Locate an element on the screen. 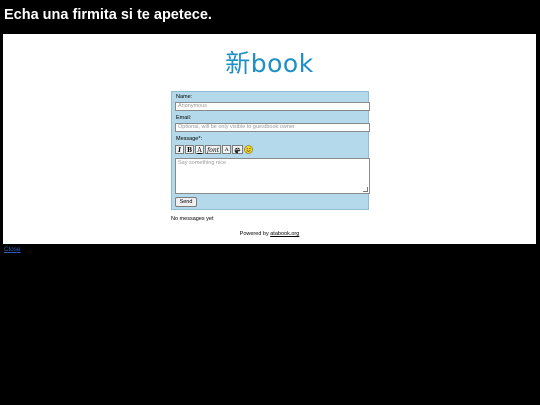 Image resolution: width=540 pixels, height=405 pixels. name-placeholder: Anonymous is located at coordinates (193, 106).